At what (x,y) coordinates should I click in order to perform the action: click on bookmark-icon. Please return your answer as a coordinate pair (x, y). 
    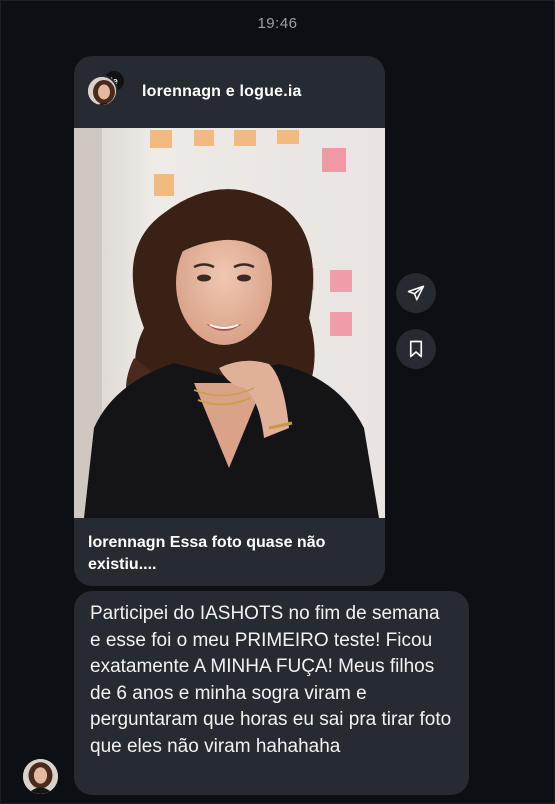
    Looking at the image, I should click on (416, 349).